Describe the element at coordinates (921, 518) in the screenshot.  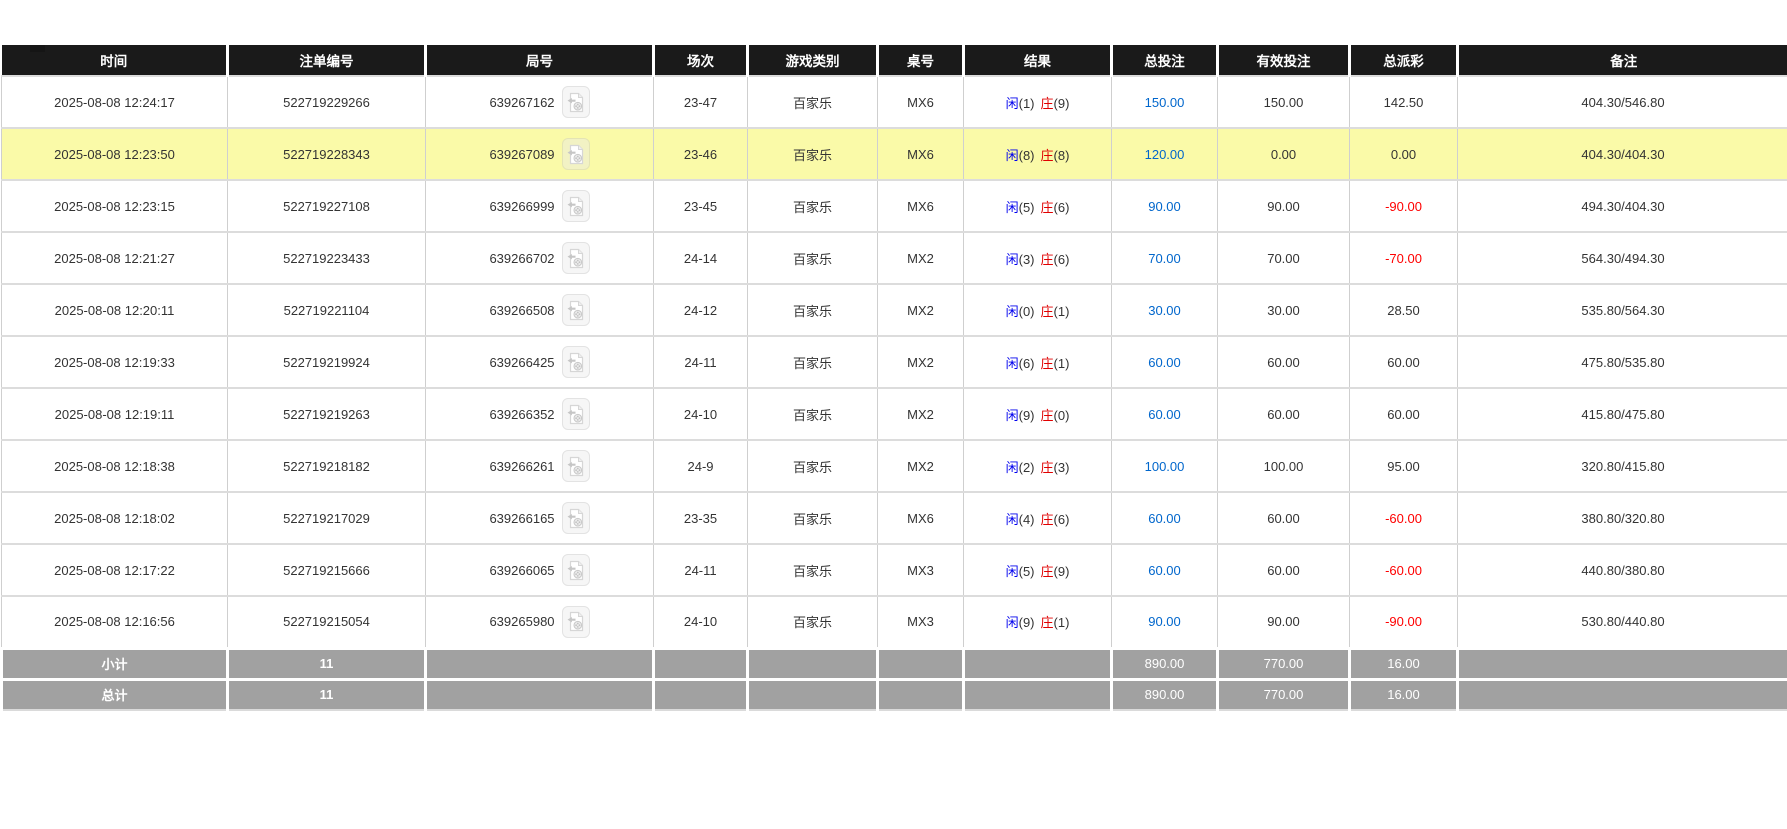
I see `cell-table-no: MX6` at that location.